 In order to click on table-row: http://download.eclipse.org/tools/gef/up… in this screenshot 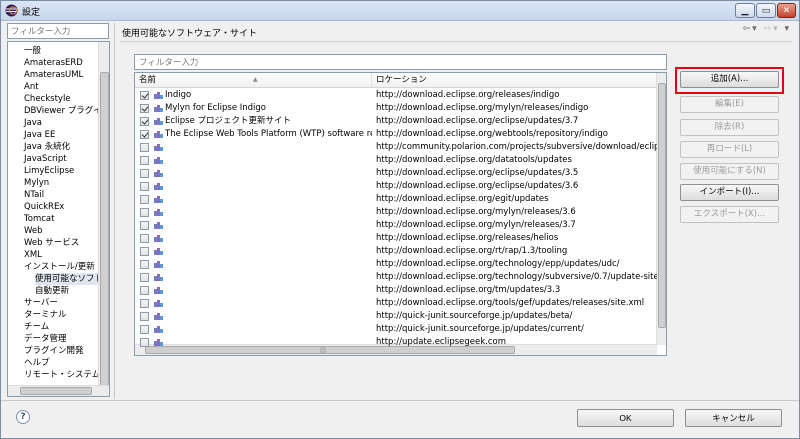, I will do `click(396, 303)`.